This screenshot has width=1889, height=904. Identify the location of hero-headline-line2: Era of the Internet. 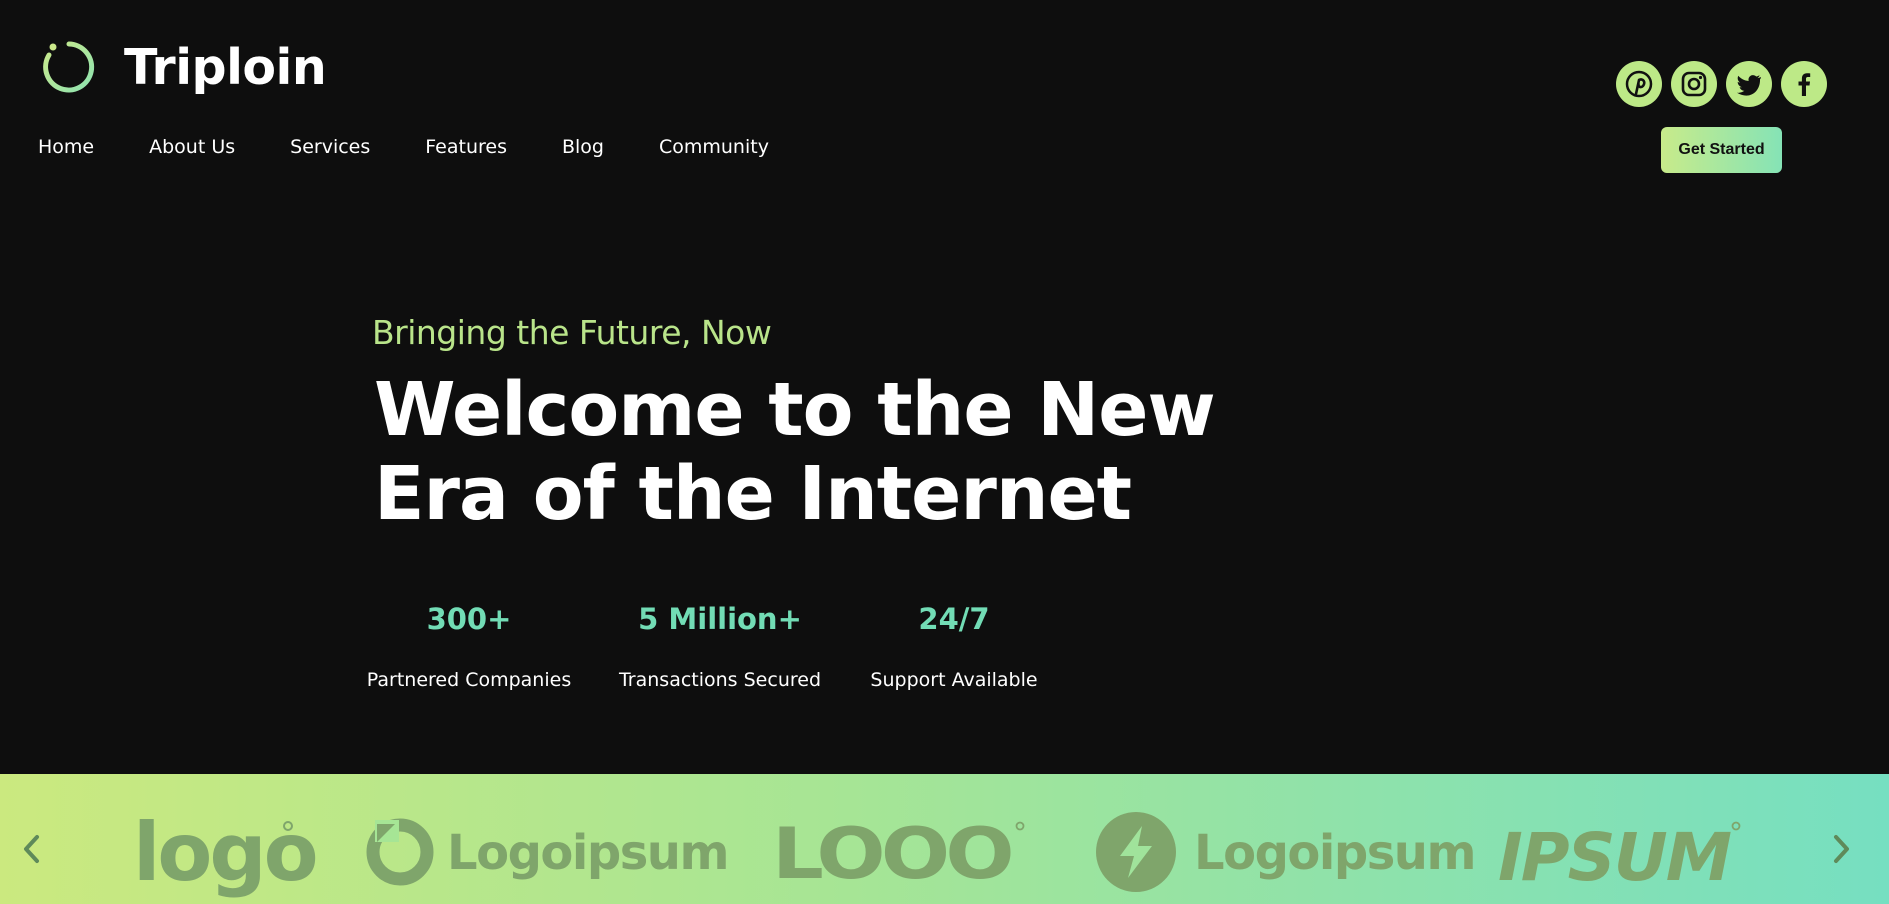
(753, 494).